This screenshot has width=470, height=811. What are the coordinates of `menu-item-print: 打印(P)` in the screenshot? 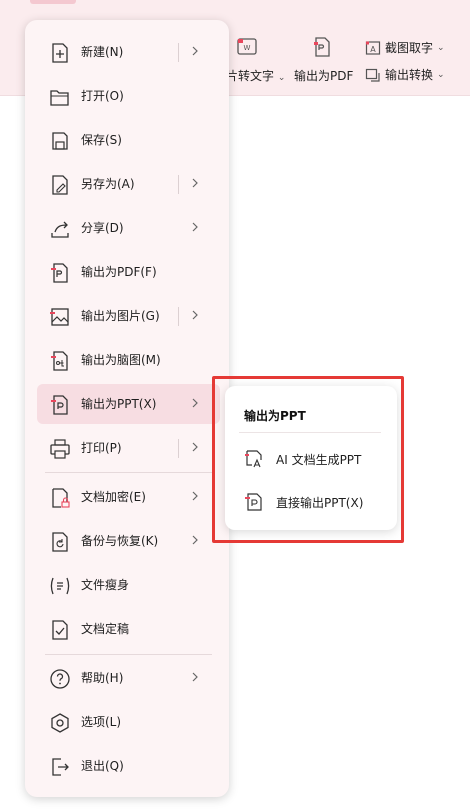 It's located at (128, 448).